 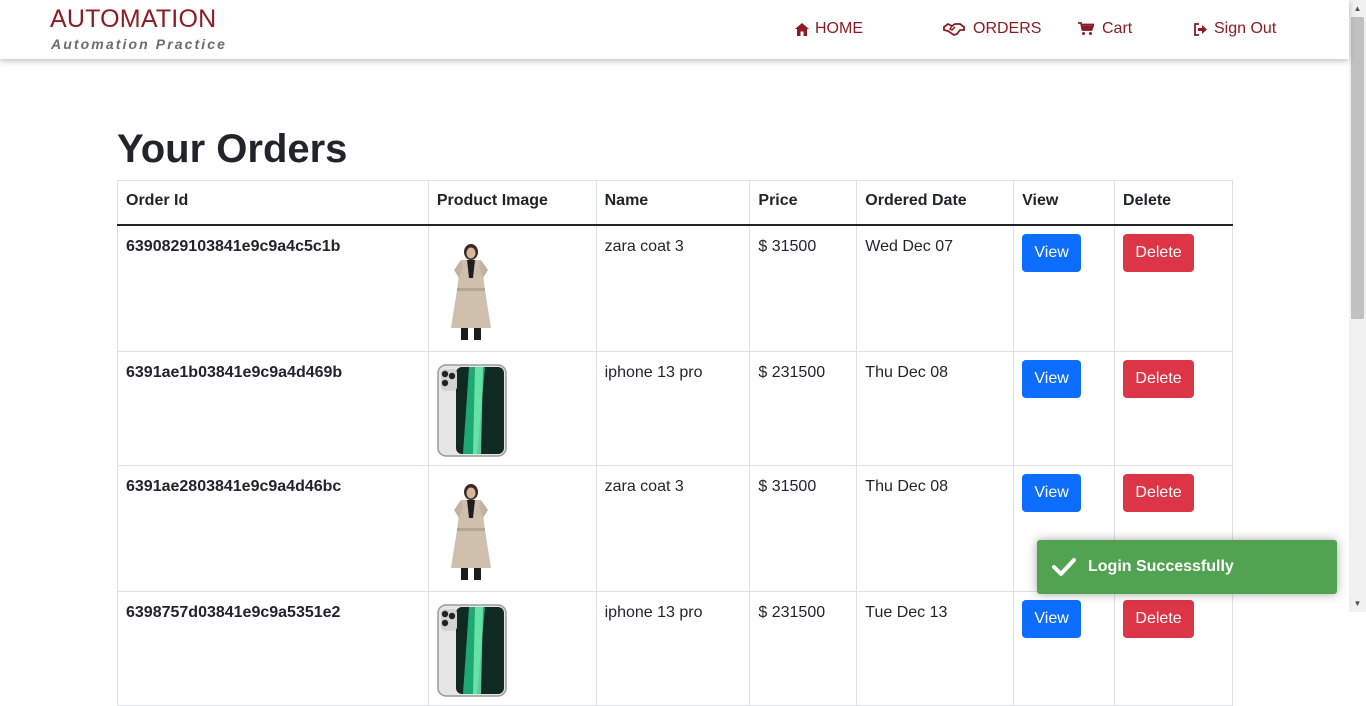 What do you see at coordinates (273, 408) in the screenshot?
I see `order-id-cell: 6391ae1b03841e9c9a4d469b` at bounding box center [273, 408].